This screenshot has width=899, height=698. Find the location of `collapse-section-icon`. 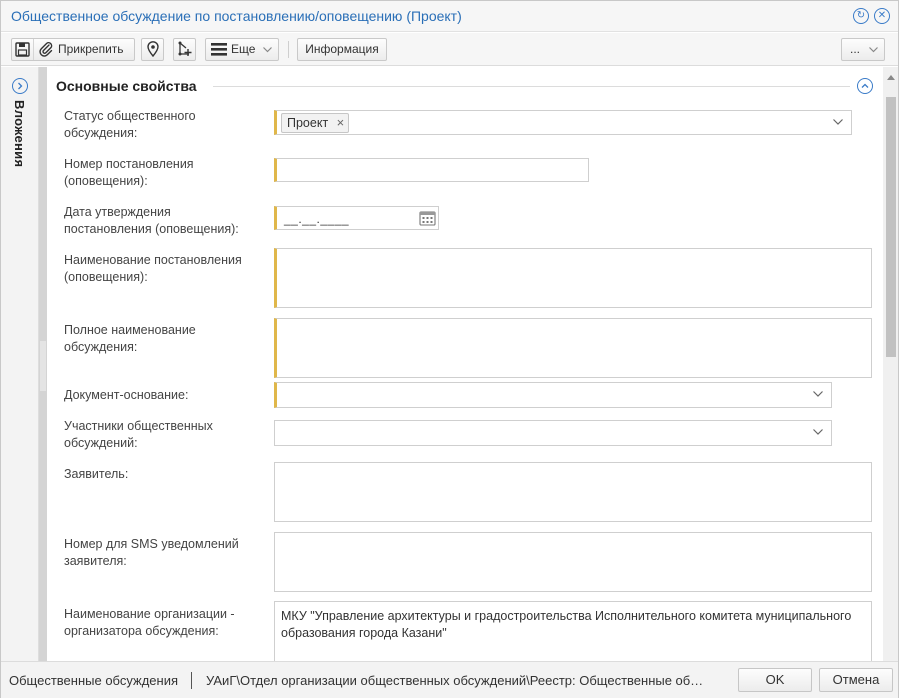

collapse-section-icon is located at coordinates (865, 86).